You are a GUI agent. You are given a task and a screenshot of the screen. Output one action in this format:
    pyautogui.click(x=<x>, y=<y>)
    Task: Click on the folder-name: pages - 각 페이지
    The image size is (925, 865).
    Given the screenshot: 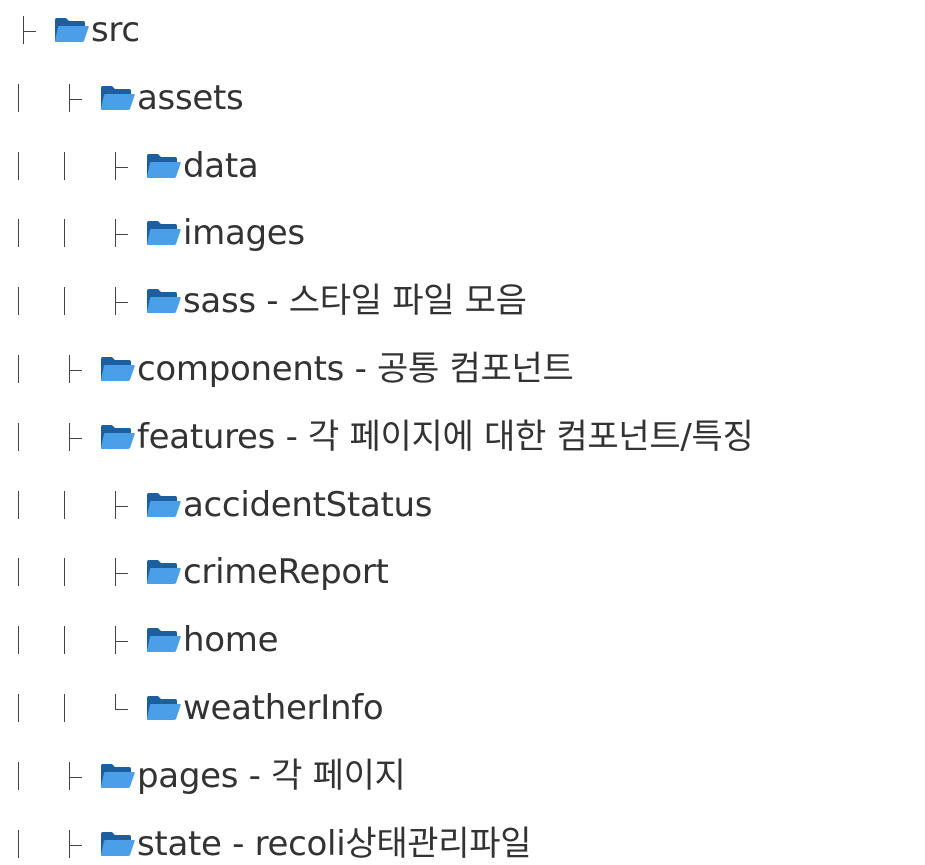 What is the action you would take?
    pyautogui.click(x=271, y=775)
    